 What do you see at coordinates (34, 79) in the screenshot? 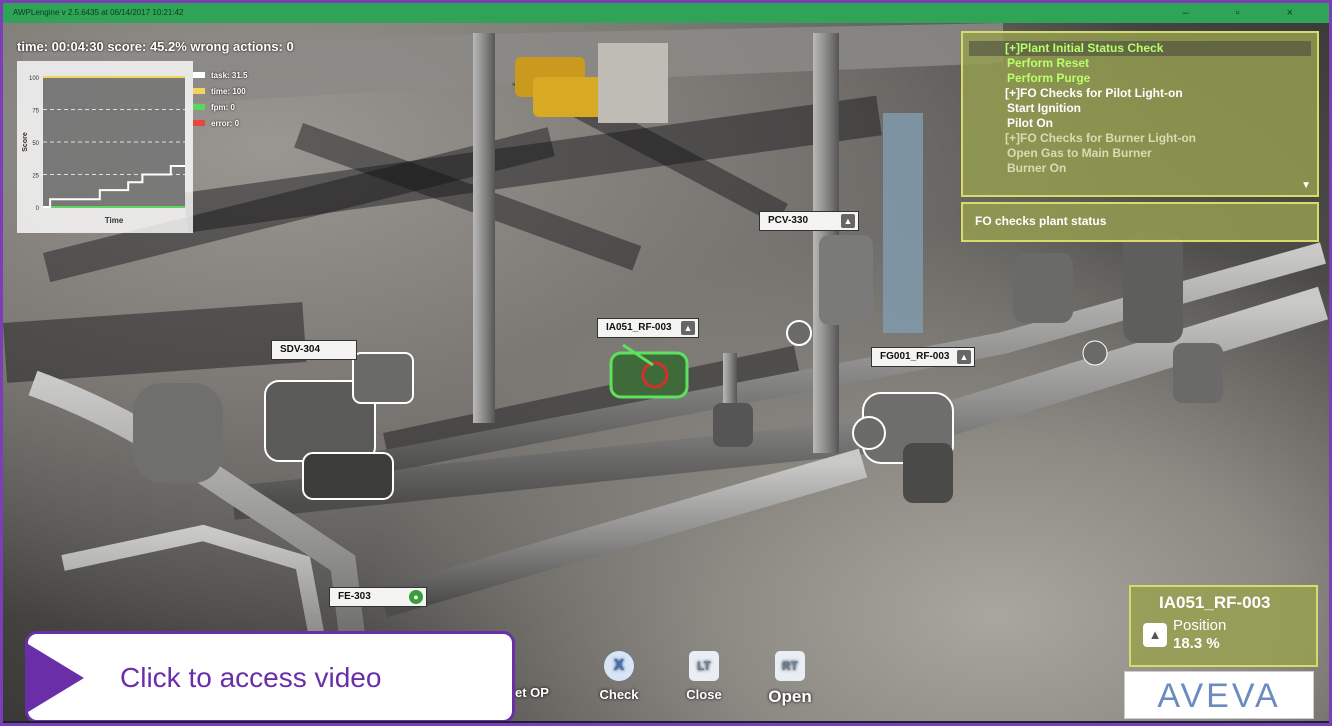
I see `y-tick-label: 100` at bounding box center [34, 79].